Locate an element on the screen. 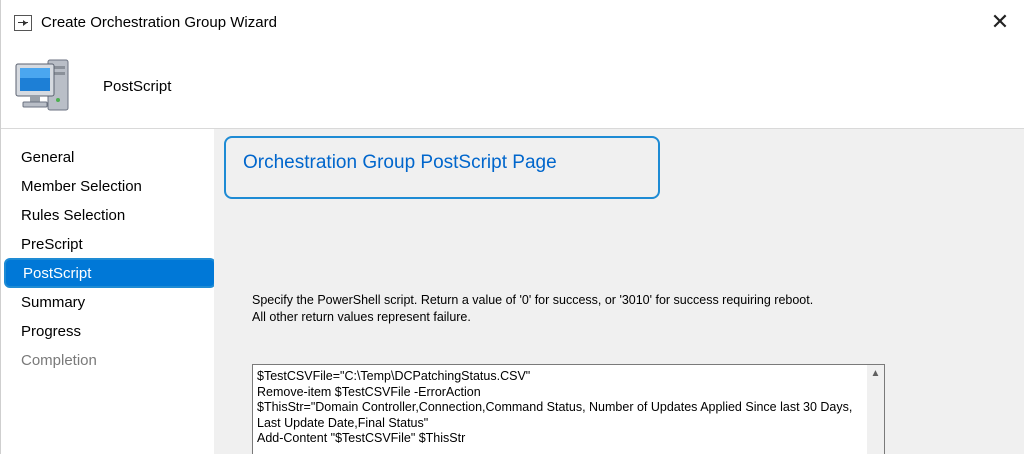  nav-item-completion: Completion is located at coordinates (59, 360).